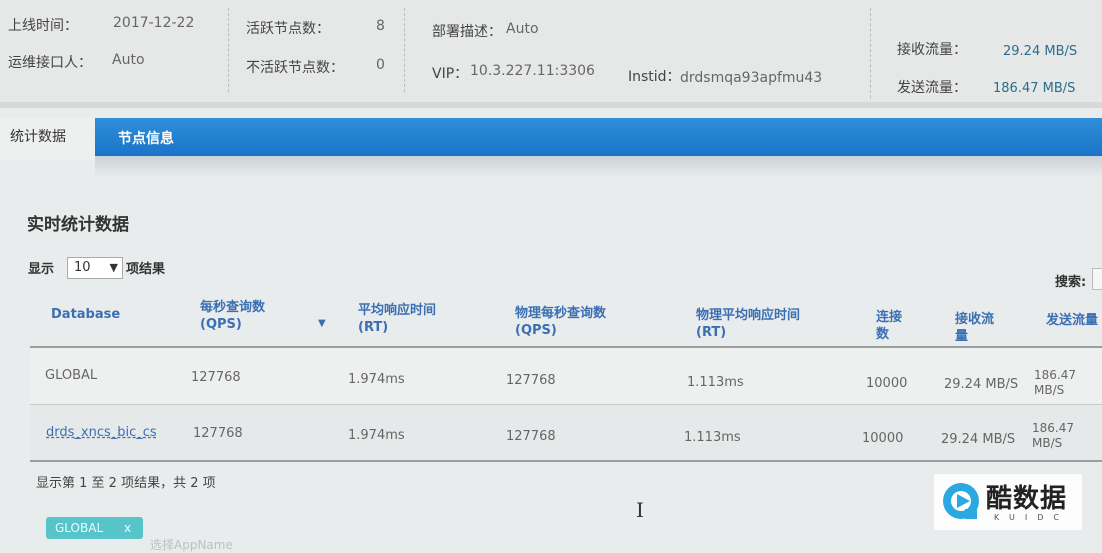 The height and width of the screenshot is (553, 1102). I want to click on recv-traffic-label: 接收流量：, so click(932, 50).